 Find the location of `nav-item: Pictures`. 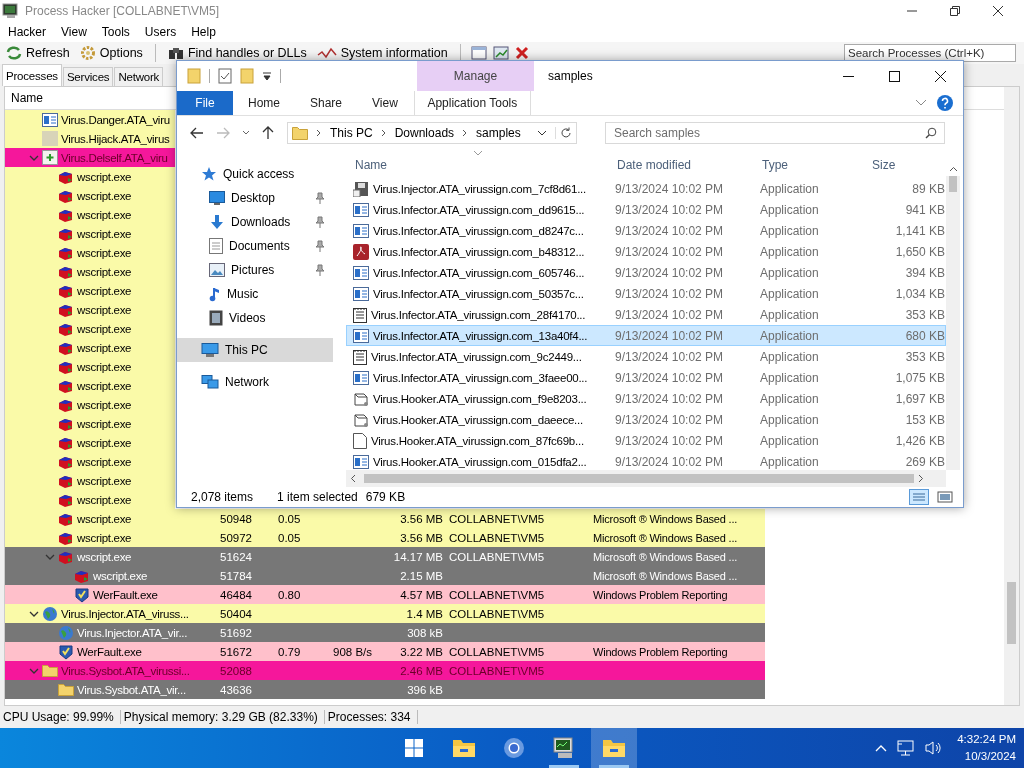

nav-item: Pictures is located at coordinates (255, 270).